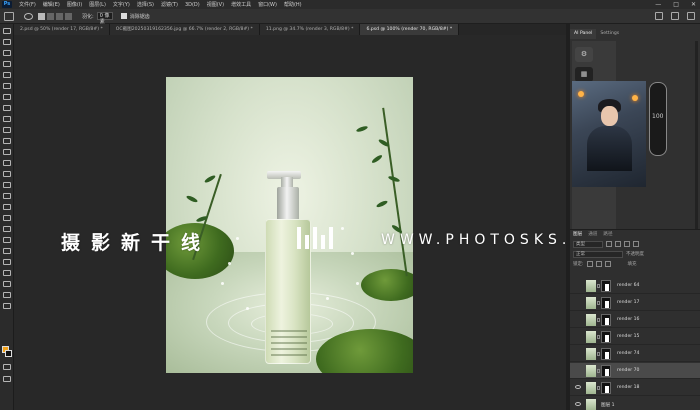 The image size is (700, 410). Describe the element at coordinates (7, 185) in the screenshot. I see `dodge-tool-icon` at that location.